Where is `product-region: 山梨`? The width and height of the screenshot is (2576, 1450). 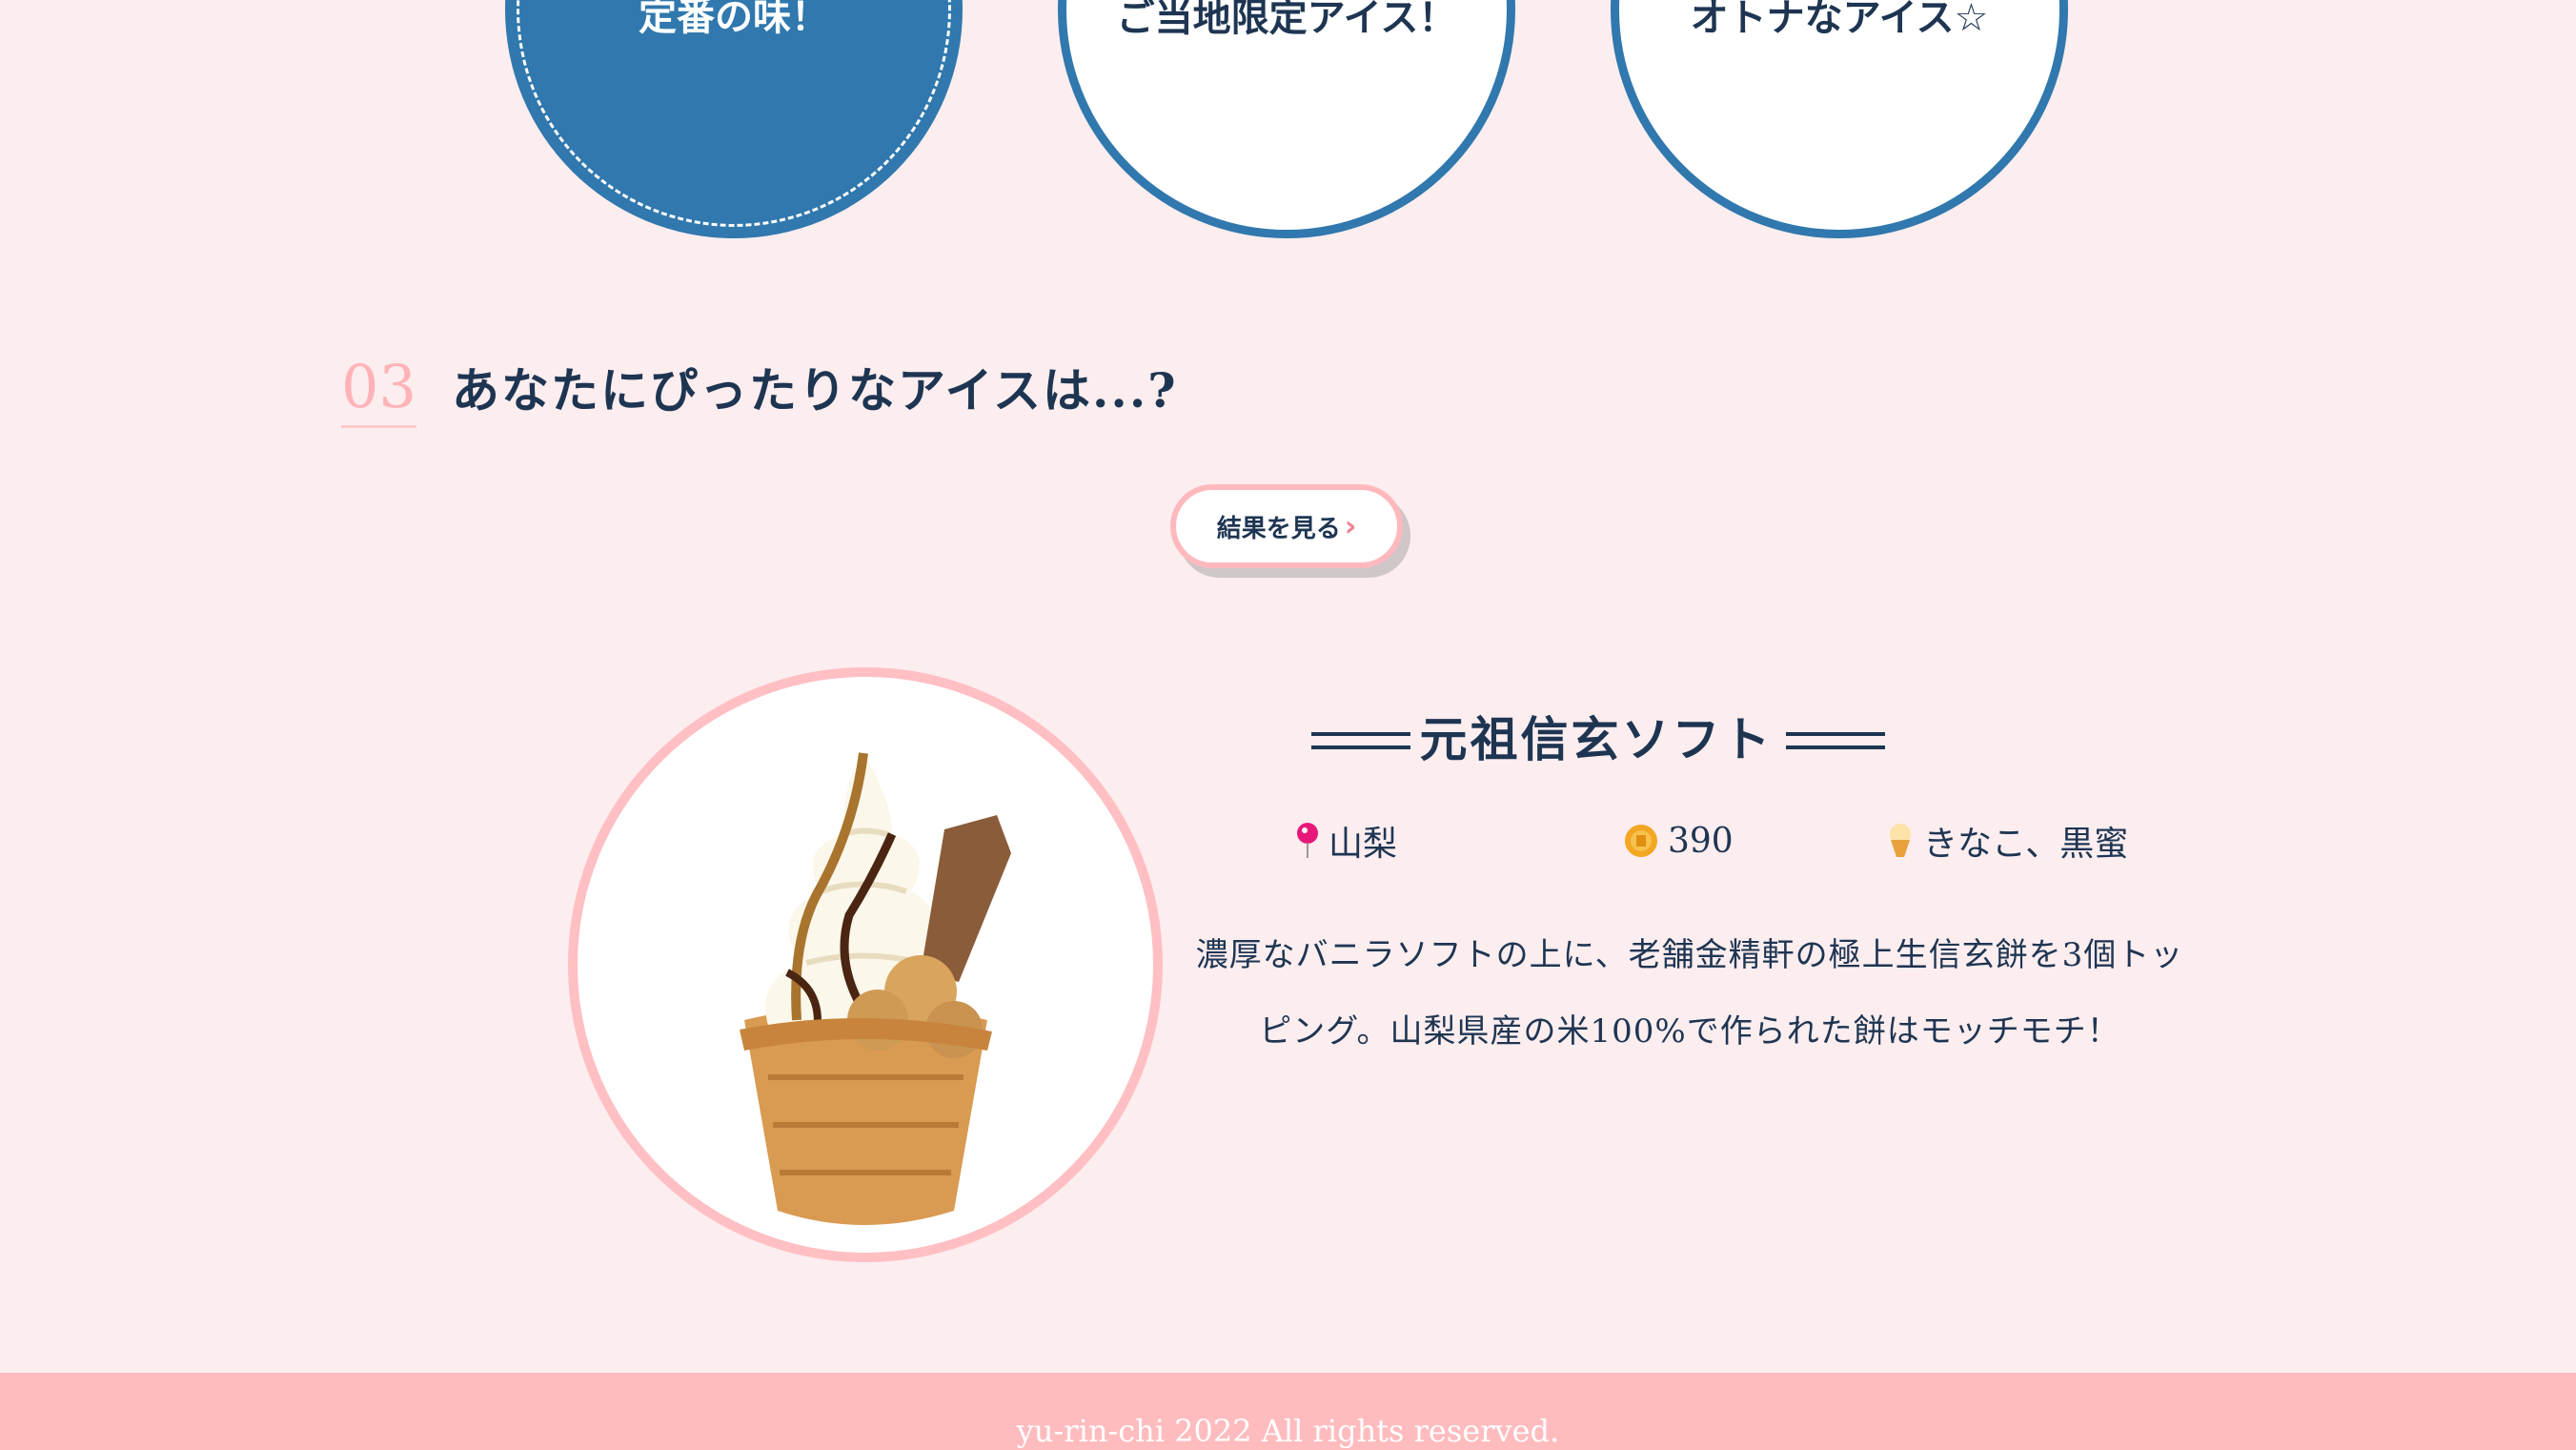
product-region: 山梨 is located at coordinates (1347, 842).